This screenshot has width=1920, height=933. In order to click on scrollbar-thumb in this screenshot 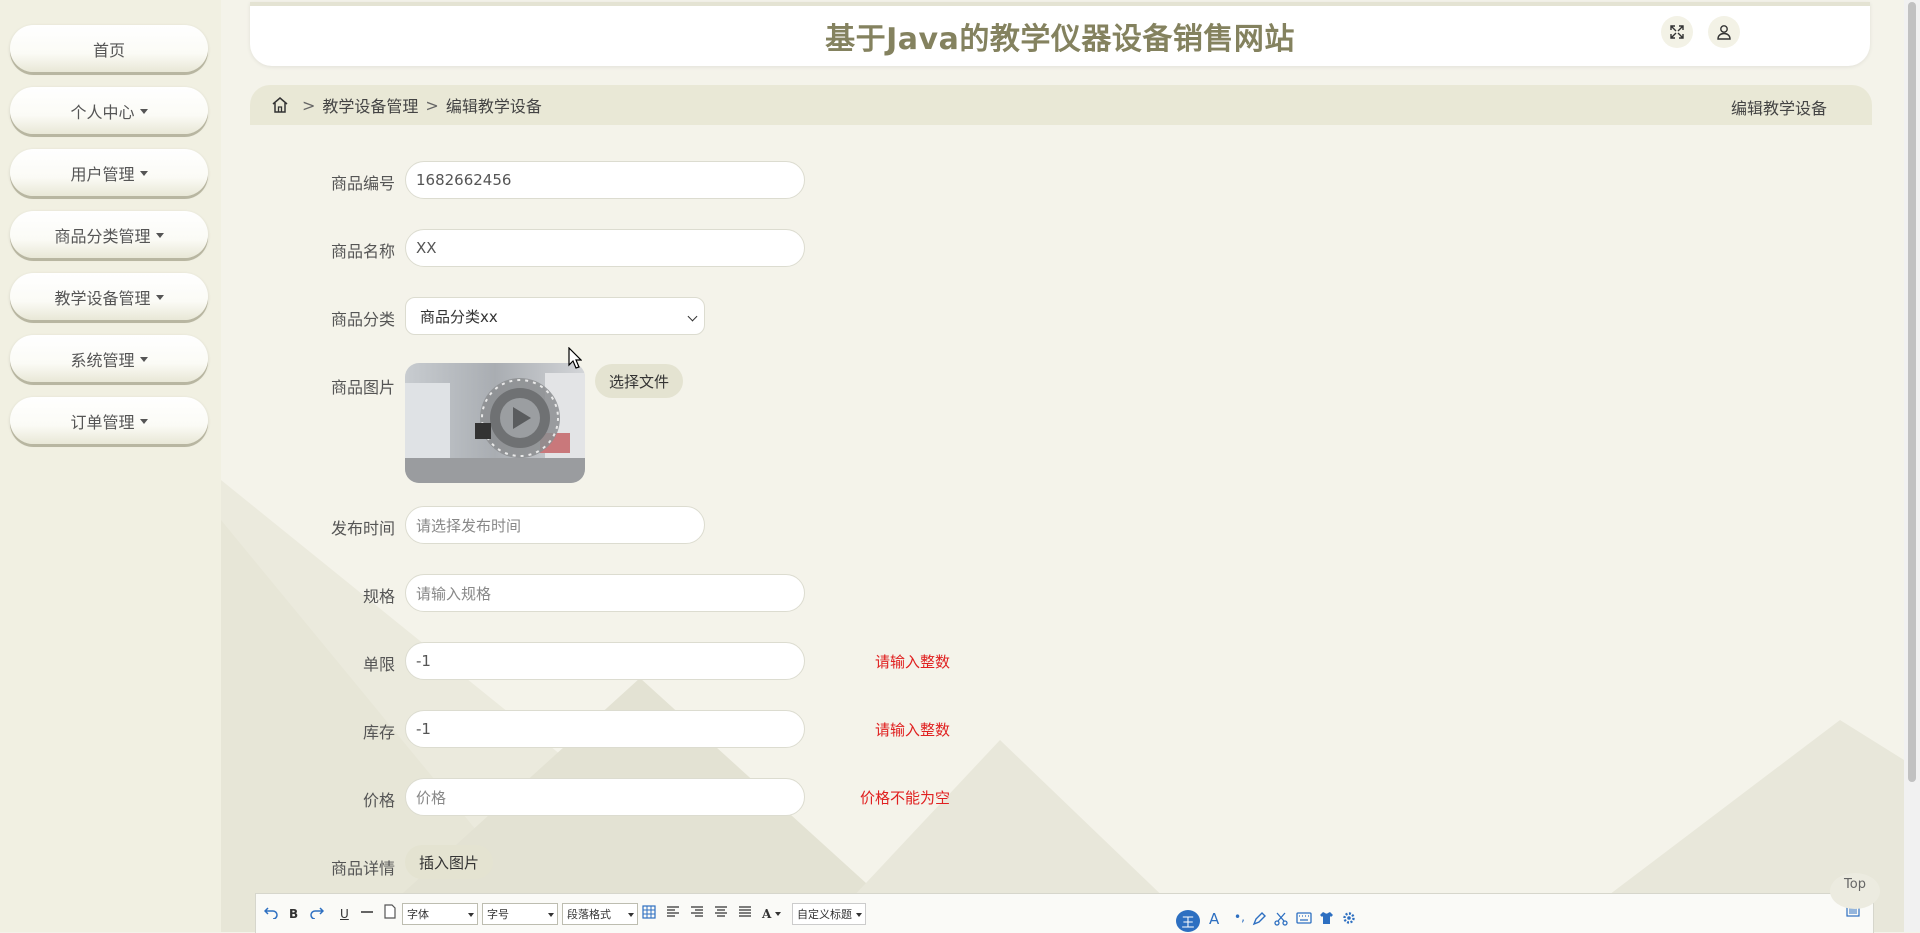, I will do `click(1912, 392)`.